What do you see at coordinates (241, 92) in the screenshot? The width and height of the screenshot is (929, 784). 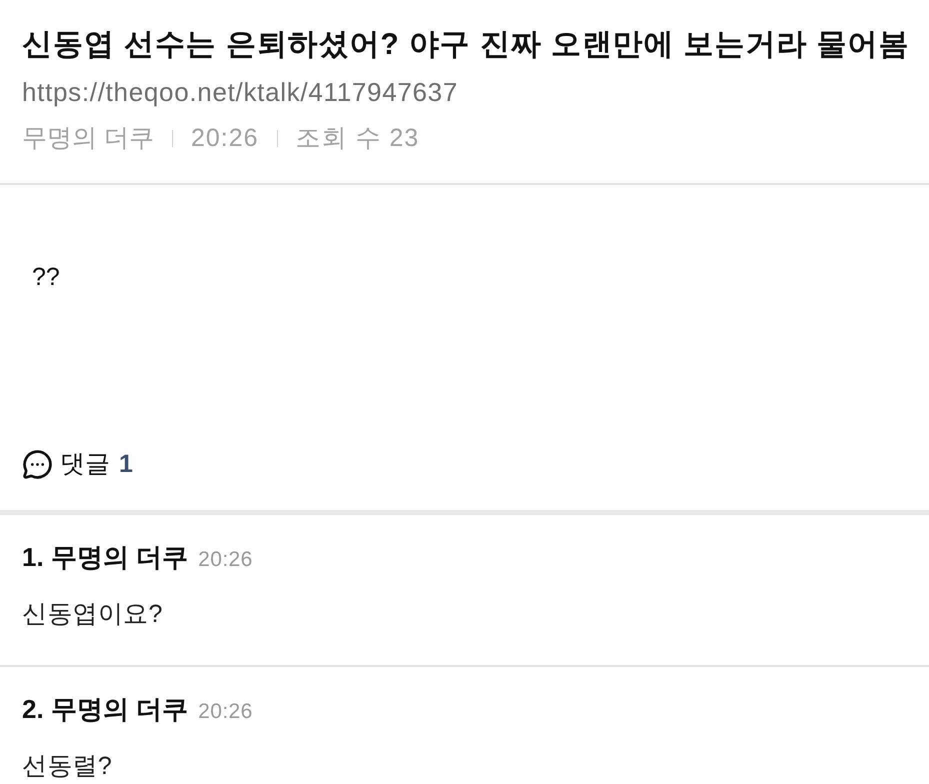 I see `post-url: https://theqoo.net/ktalk/4117947637` at bounding box center [241, 92].